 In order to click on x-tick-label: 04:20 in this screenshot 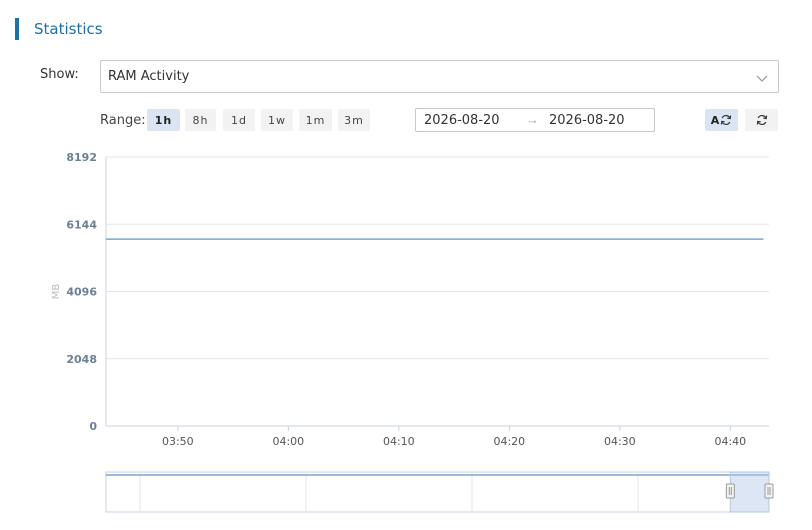, I will do `click(509, 441)`.